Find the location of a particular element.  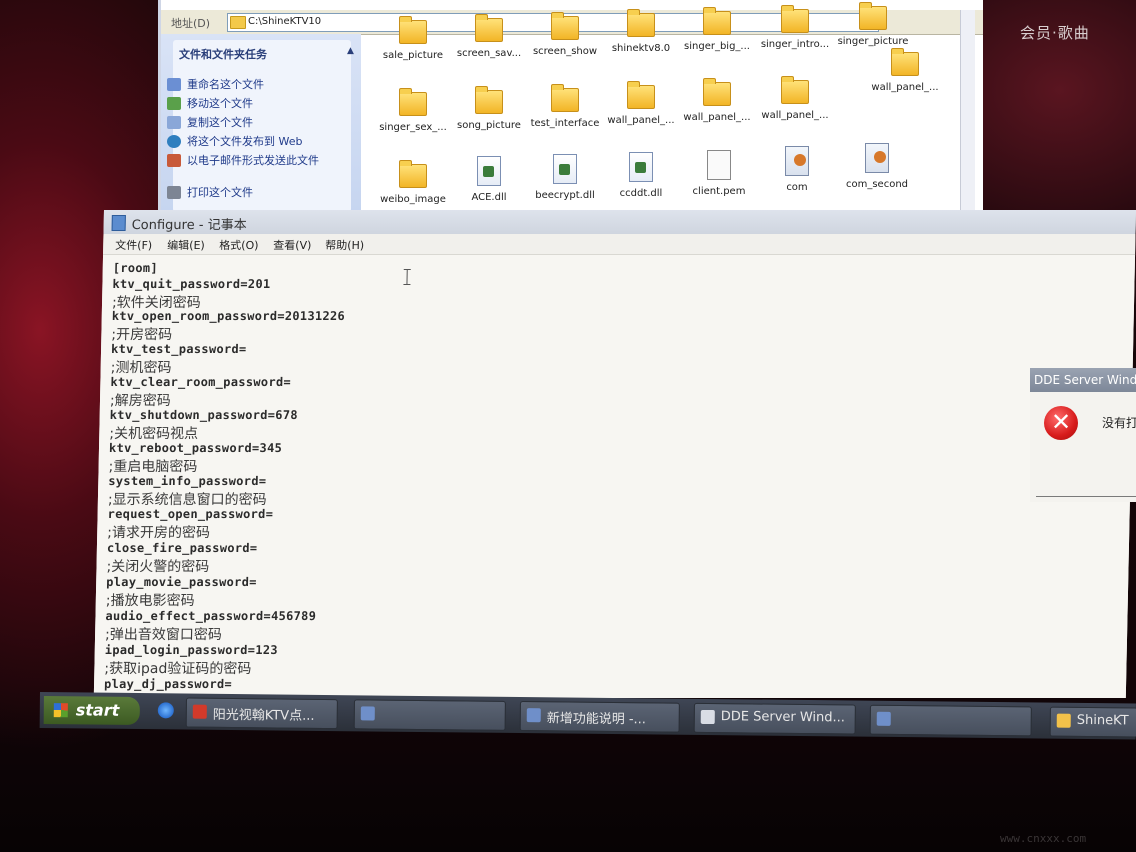

config-comment: ;关闭火警的密码 is located at coordinates (158, 567).